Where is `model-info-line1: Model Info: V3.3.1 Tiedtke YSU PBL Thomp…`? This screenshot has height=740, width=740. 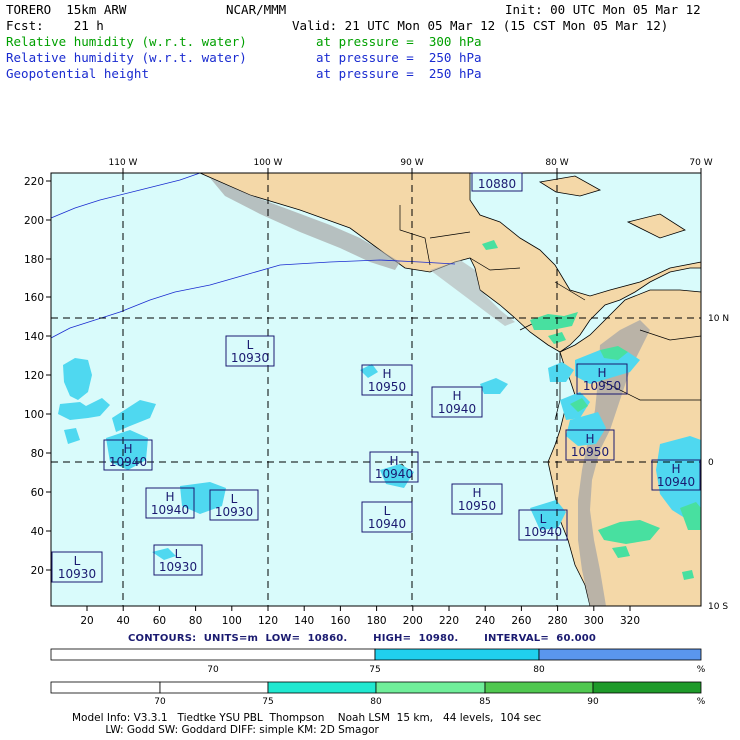
model-info-line1: Model Info: V3.3.1 Tiedtke YSU PBL Thomp… is located at coordinates (307, 718).